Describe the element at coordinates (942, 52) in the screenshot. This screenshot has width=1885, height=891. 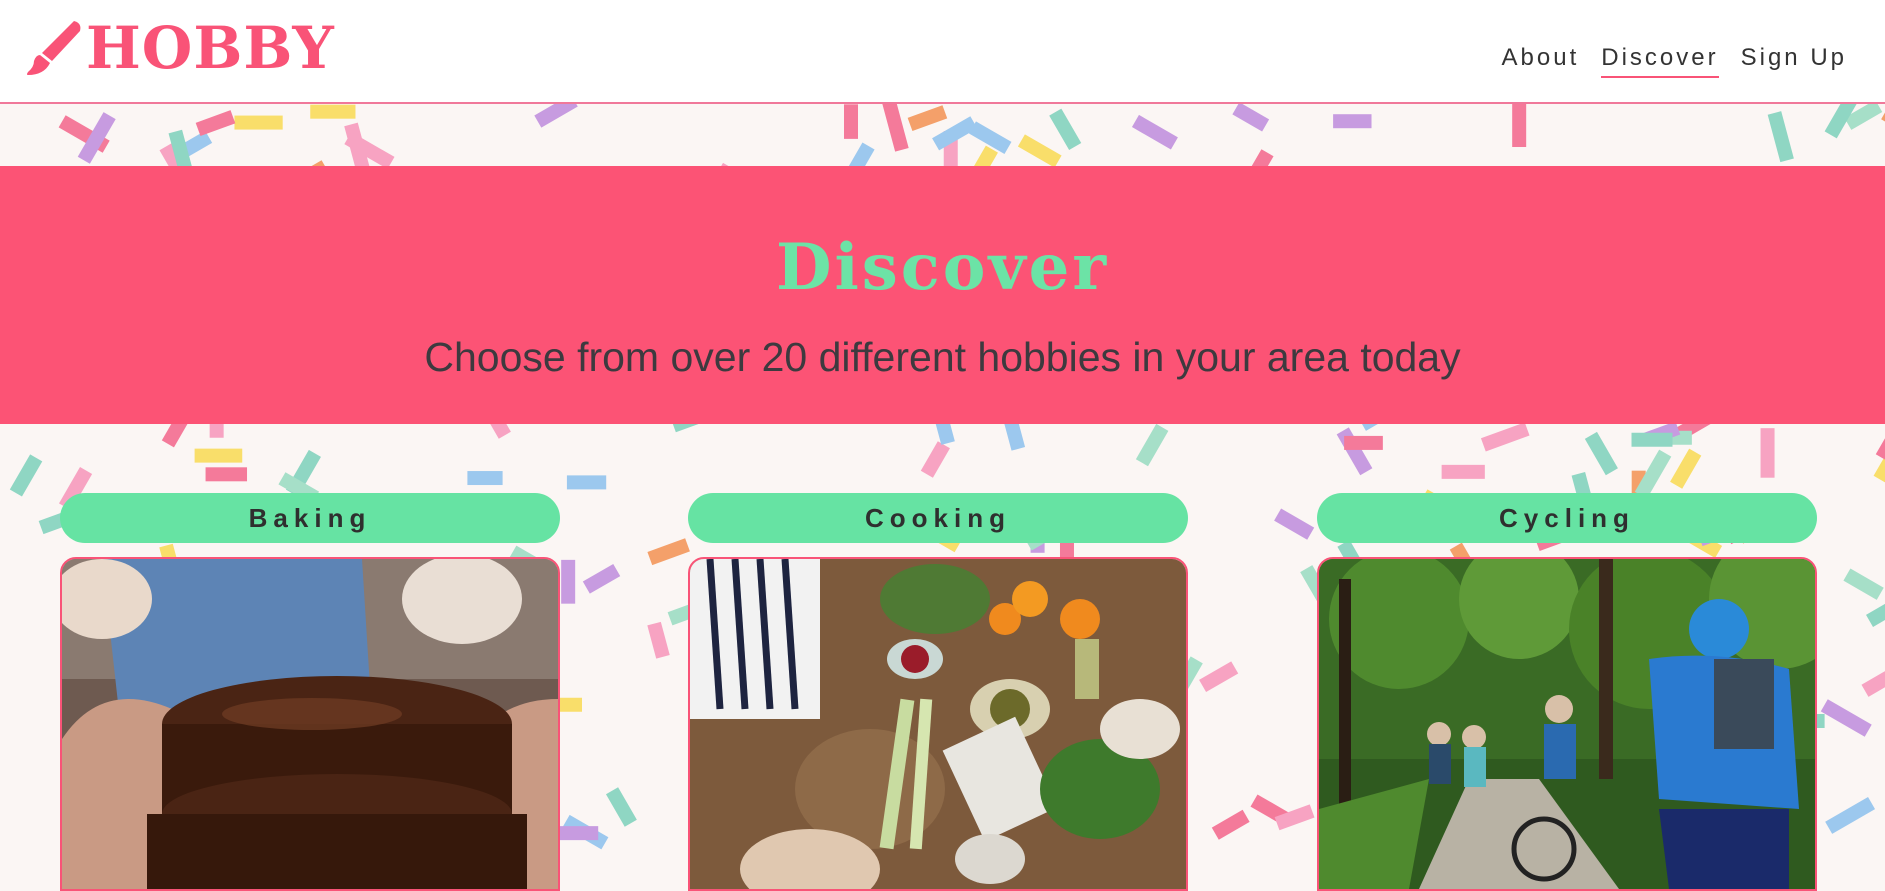
I see `site-header: HOBBY About Discover Sign Up` at that location.